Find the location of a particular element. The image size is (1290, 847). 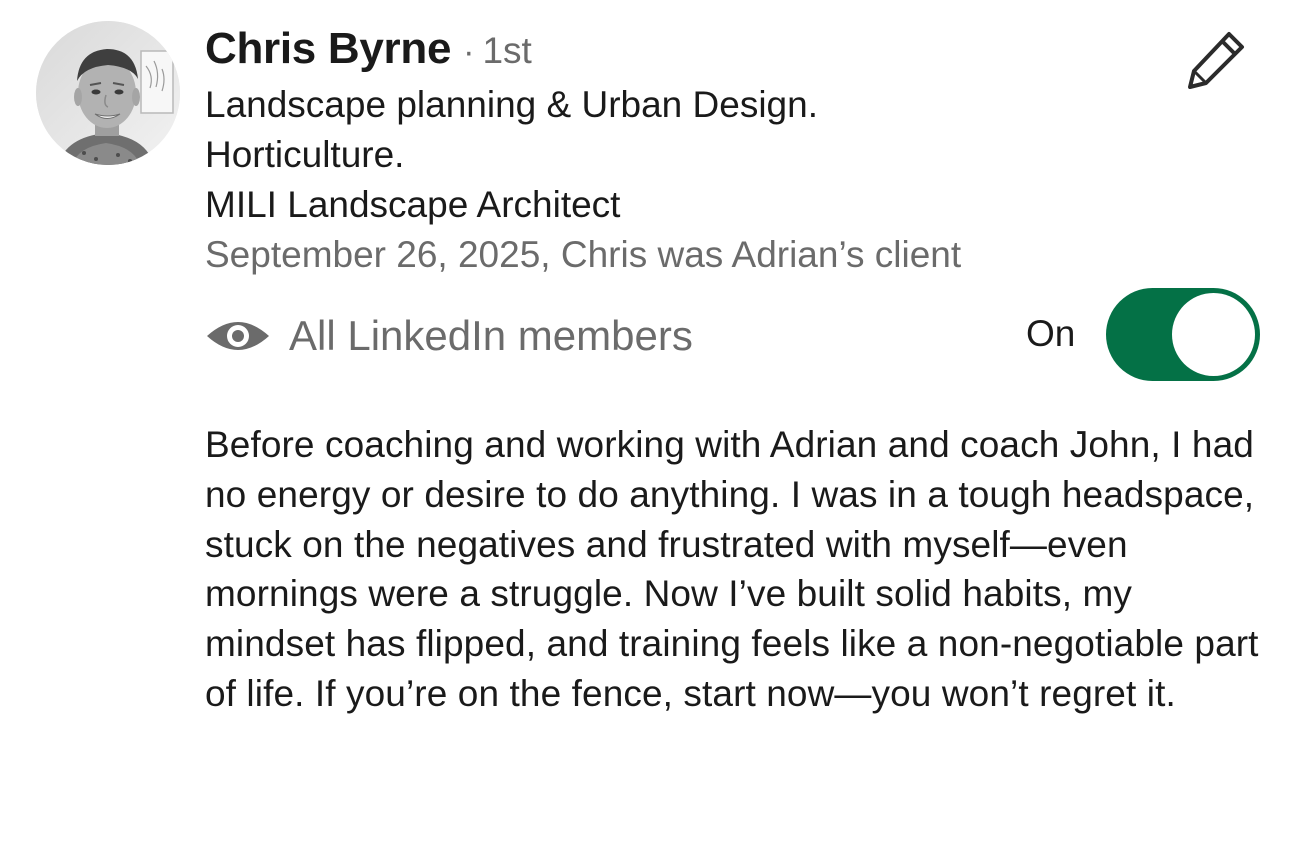

avatar is located at coordinates (108, 93).